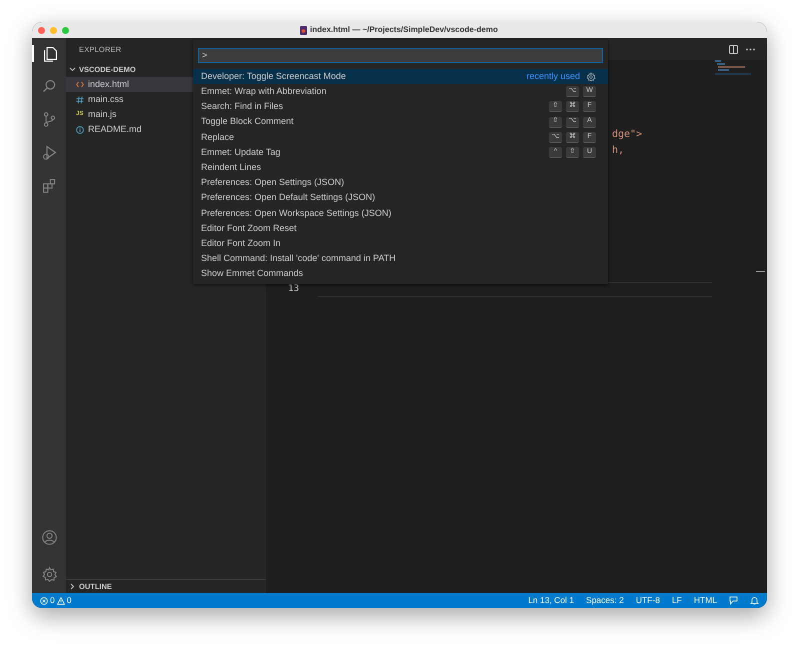 The width and height of the screenshot is (799, 651). What do you see at coordinates (619, 151) in the screenshot?
I see `code-fragment: h,` at bounding box center [619, 151].